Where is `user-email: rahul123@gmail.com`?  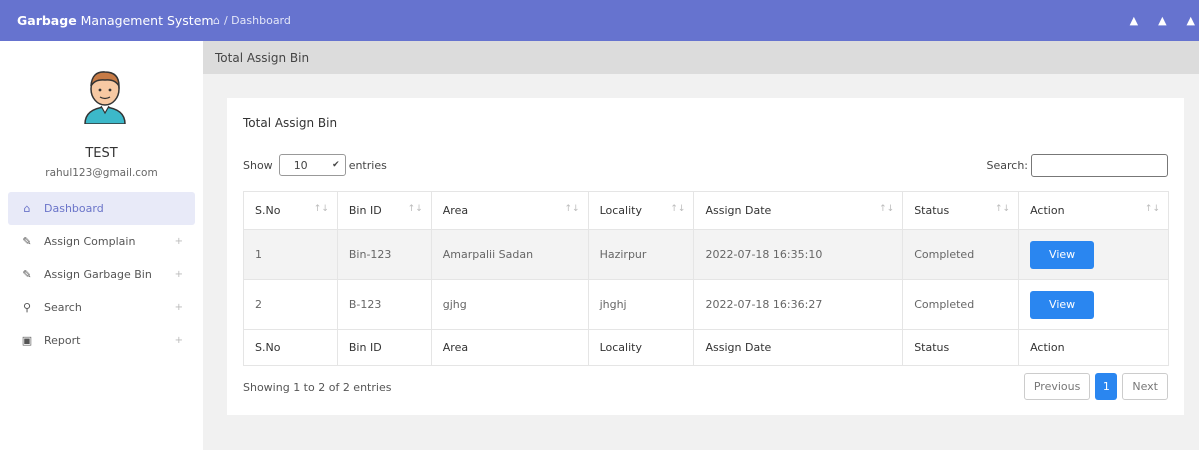
user-email: rahul123@gmail.com is located at coordinates (101, 173).